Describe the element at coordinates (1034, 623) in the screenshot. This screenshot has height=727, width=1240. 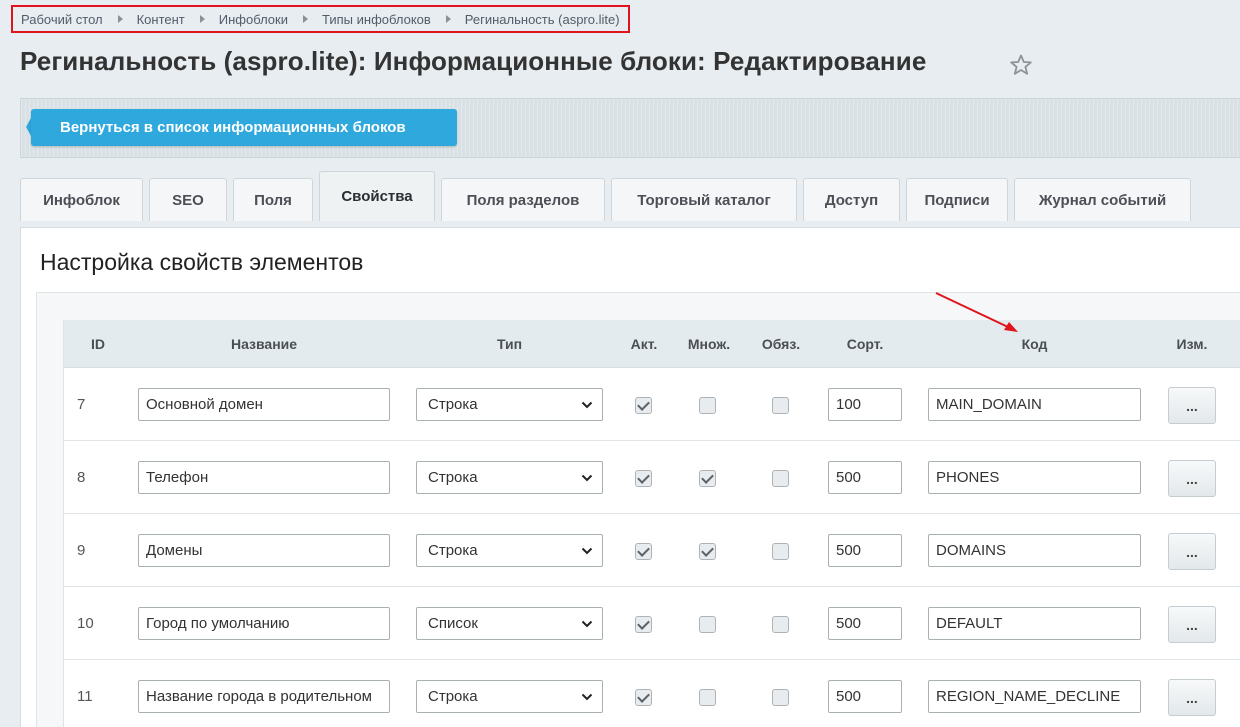
I see `code-input: DEFAULT` at that location.